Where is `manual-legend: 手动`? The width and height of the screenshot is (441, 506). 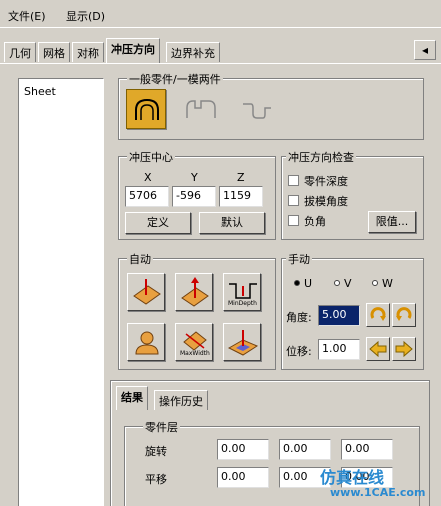
manual-legend: 手动 is located at coordinates (299, 259).